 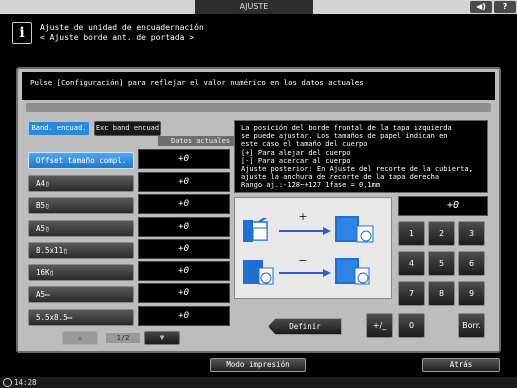 What do you see at coordinates (304, 144) in the screenshot?
I see `description-line: este caso el tamaño del cuerpo` at bounding box center [304, 144].